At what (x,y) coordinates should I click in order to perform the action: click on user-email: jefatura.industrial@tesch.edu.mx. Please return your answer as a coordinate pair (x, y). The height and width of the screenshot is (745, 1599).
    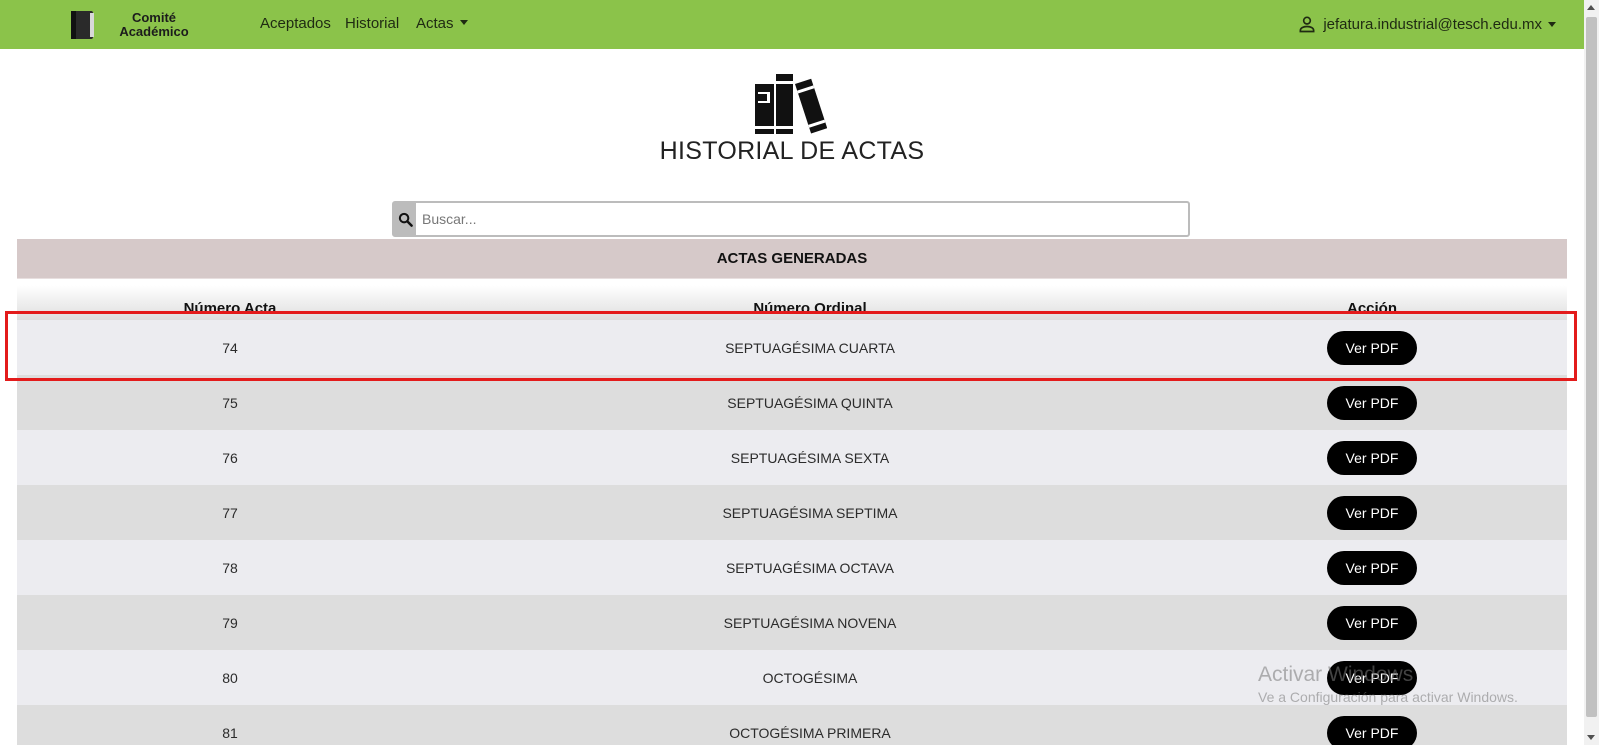
    Looking at the image, I should click on (1432, 24).